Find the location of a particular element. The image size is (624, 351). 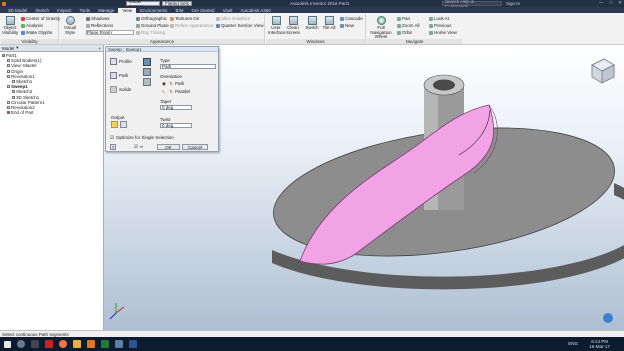

language-indicator: ENG is located at coordinates (573, 343).